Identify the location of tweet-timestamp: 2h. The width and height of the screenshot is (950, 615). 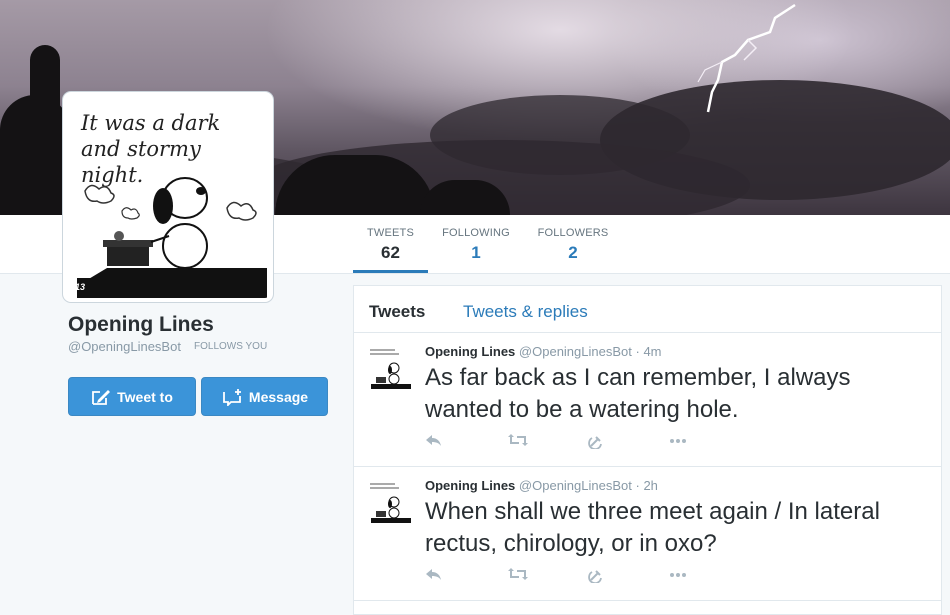
(650, 485).